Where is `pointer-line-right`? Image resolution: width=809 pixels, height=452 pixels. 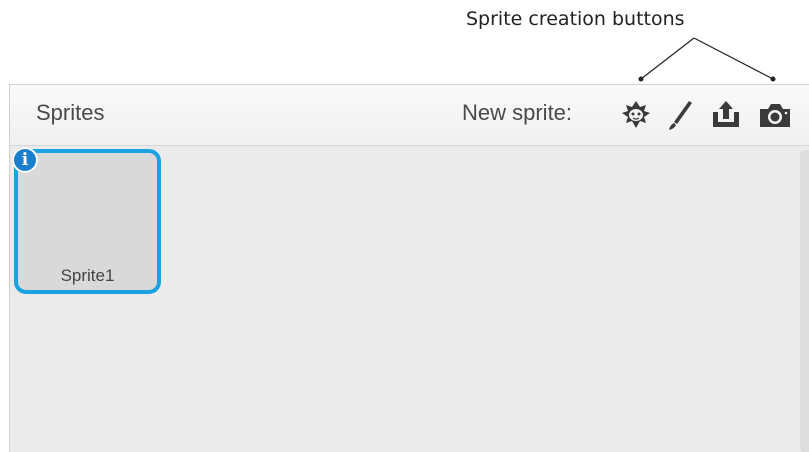
pointer-line-right is located at coordinates (733, 58).